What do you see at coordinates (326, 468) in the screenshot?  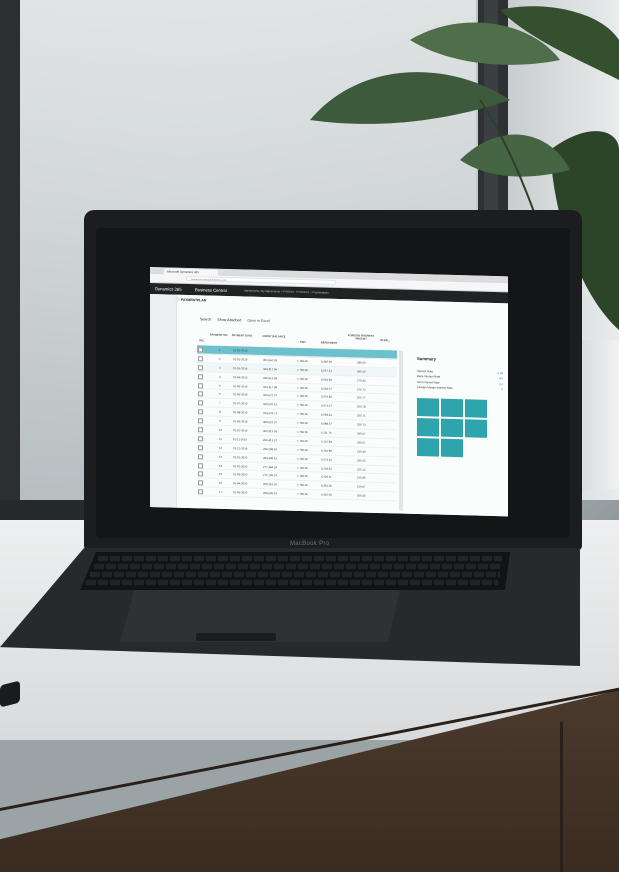 I see `repayment-cell: 6,293.52` at bounding box center [326, 468].